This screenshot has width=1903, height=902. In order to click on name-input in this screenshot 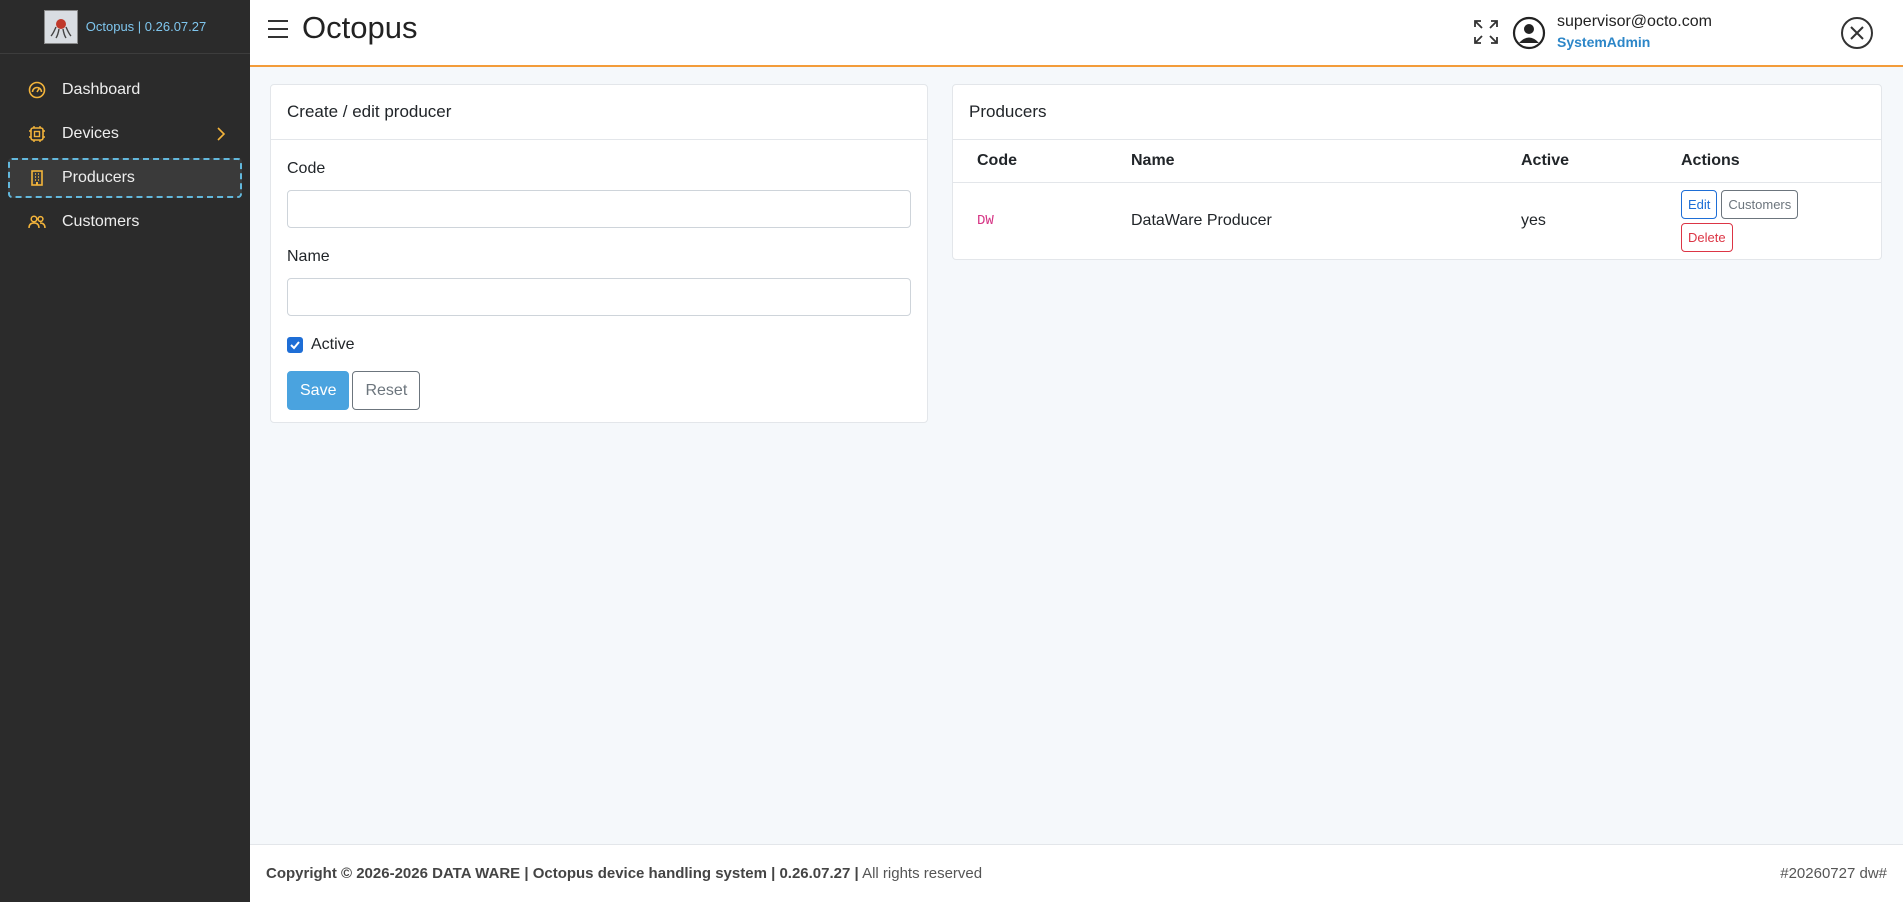, I will do `click(599, 297)`.